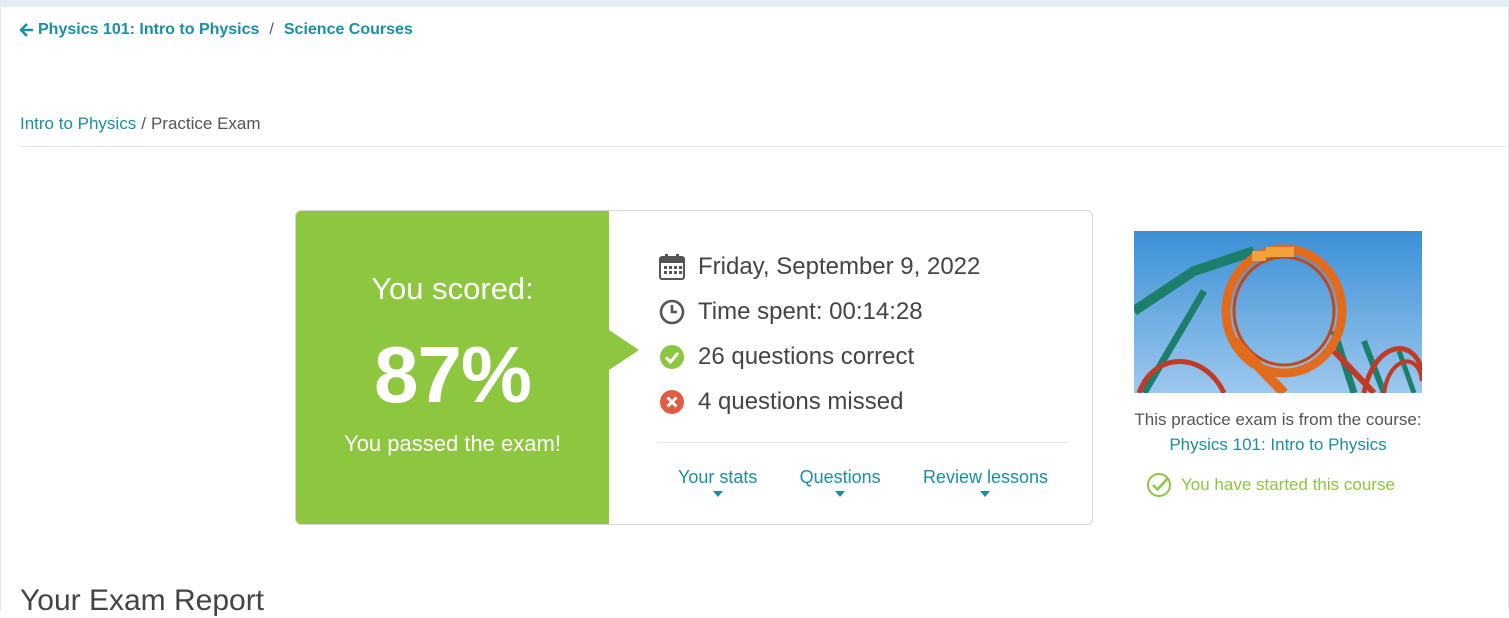  I want to click on tab-your-stats-label: Your stats, so click(718, 477).